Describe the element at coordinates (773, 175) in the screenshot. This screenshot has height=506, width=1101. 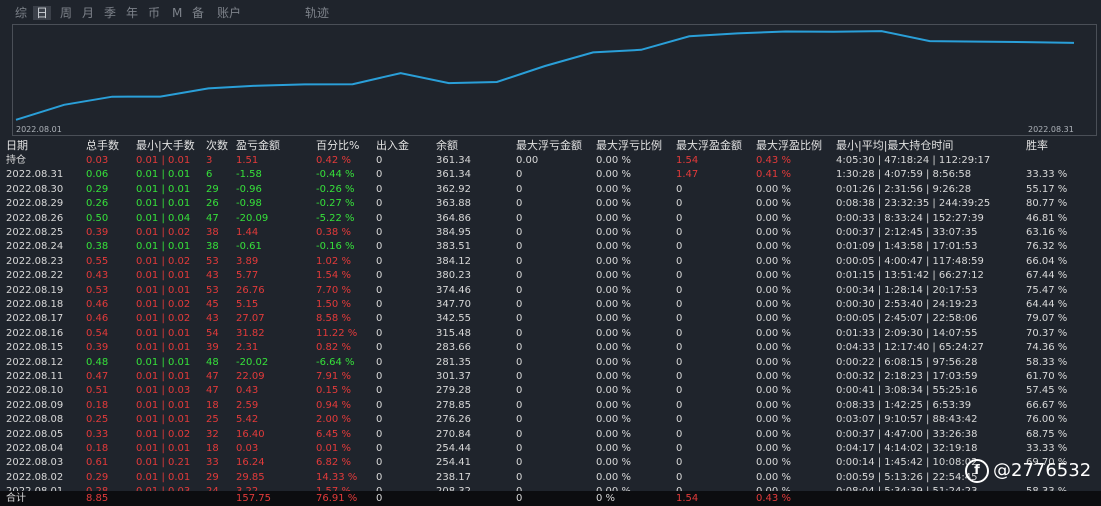
I see `cell-maxprofitpct: 0.41 %` at that location.